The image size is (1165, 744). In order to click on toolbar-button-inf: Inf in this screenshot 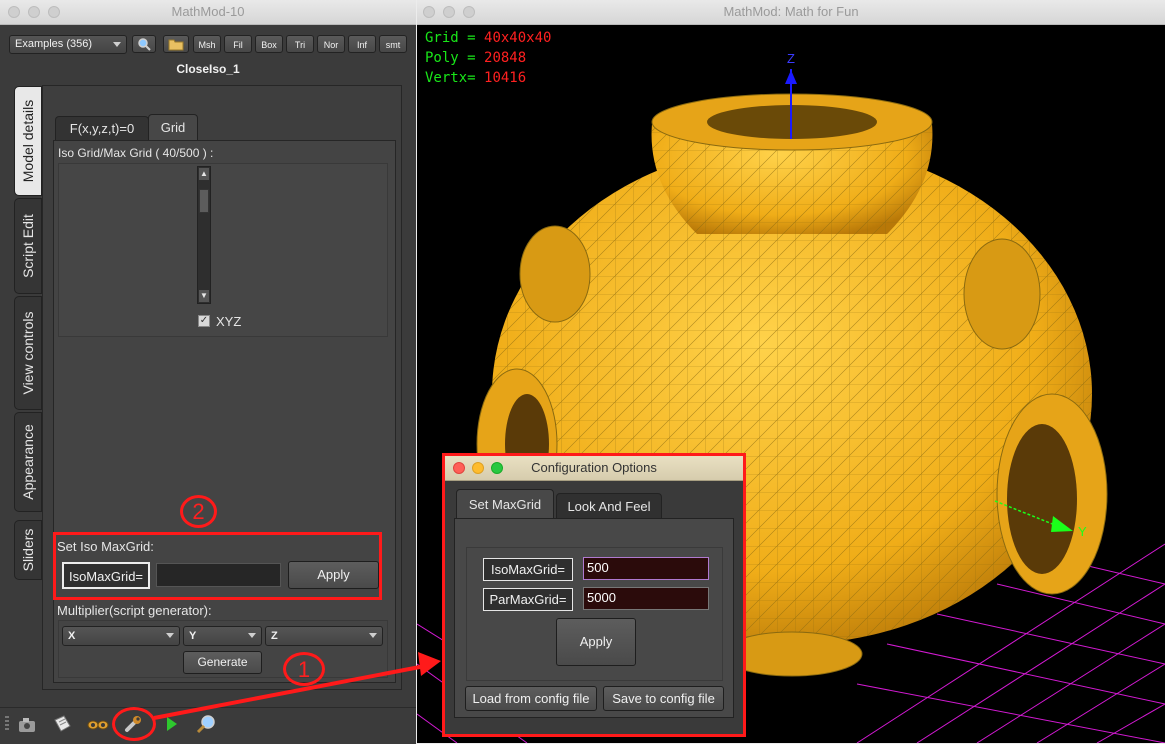, I will do `click(362, 44)`.